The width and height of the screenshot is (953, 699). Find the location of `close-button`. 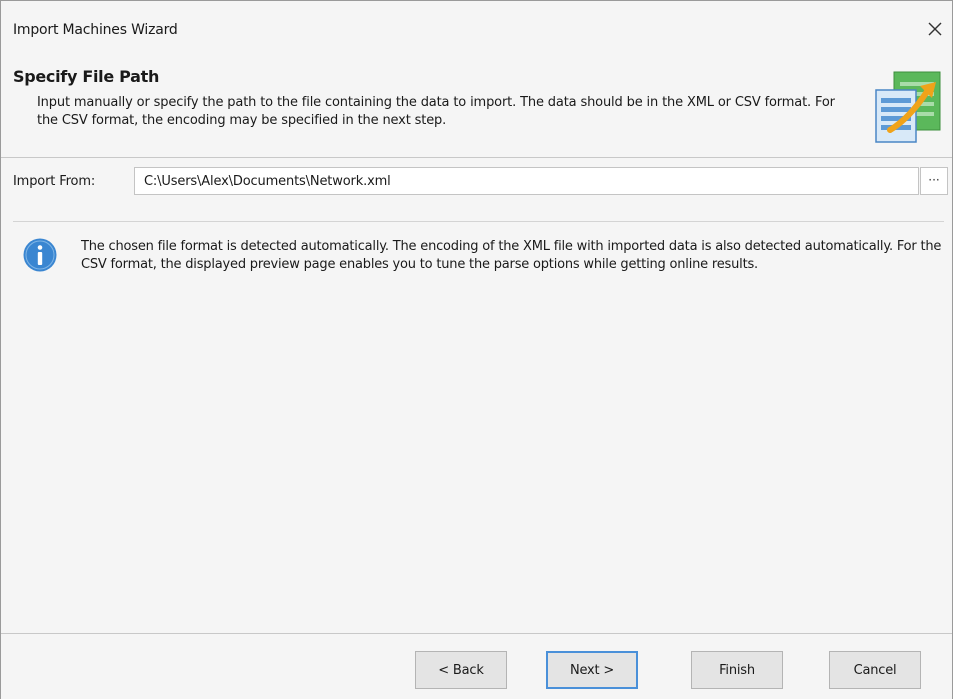

close-button is located at coordinates (935, 29).